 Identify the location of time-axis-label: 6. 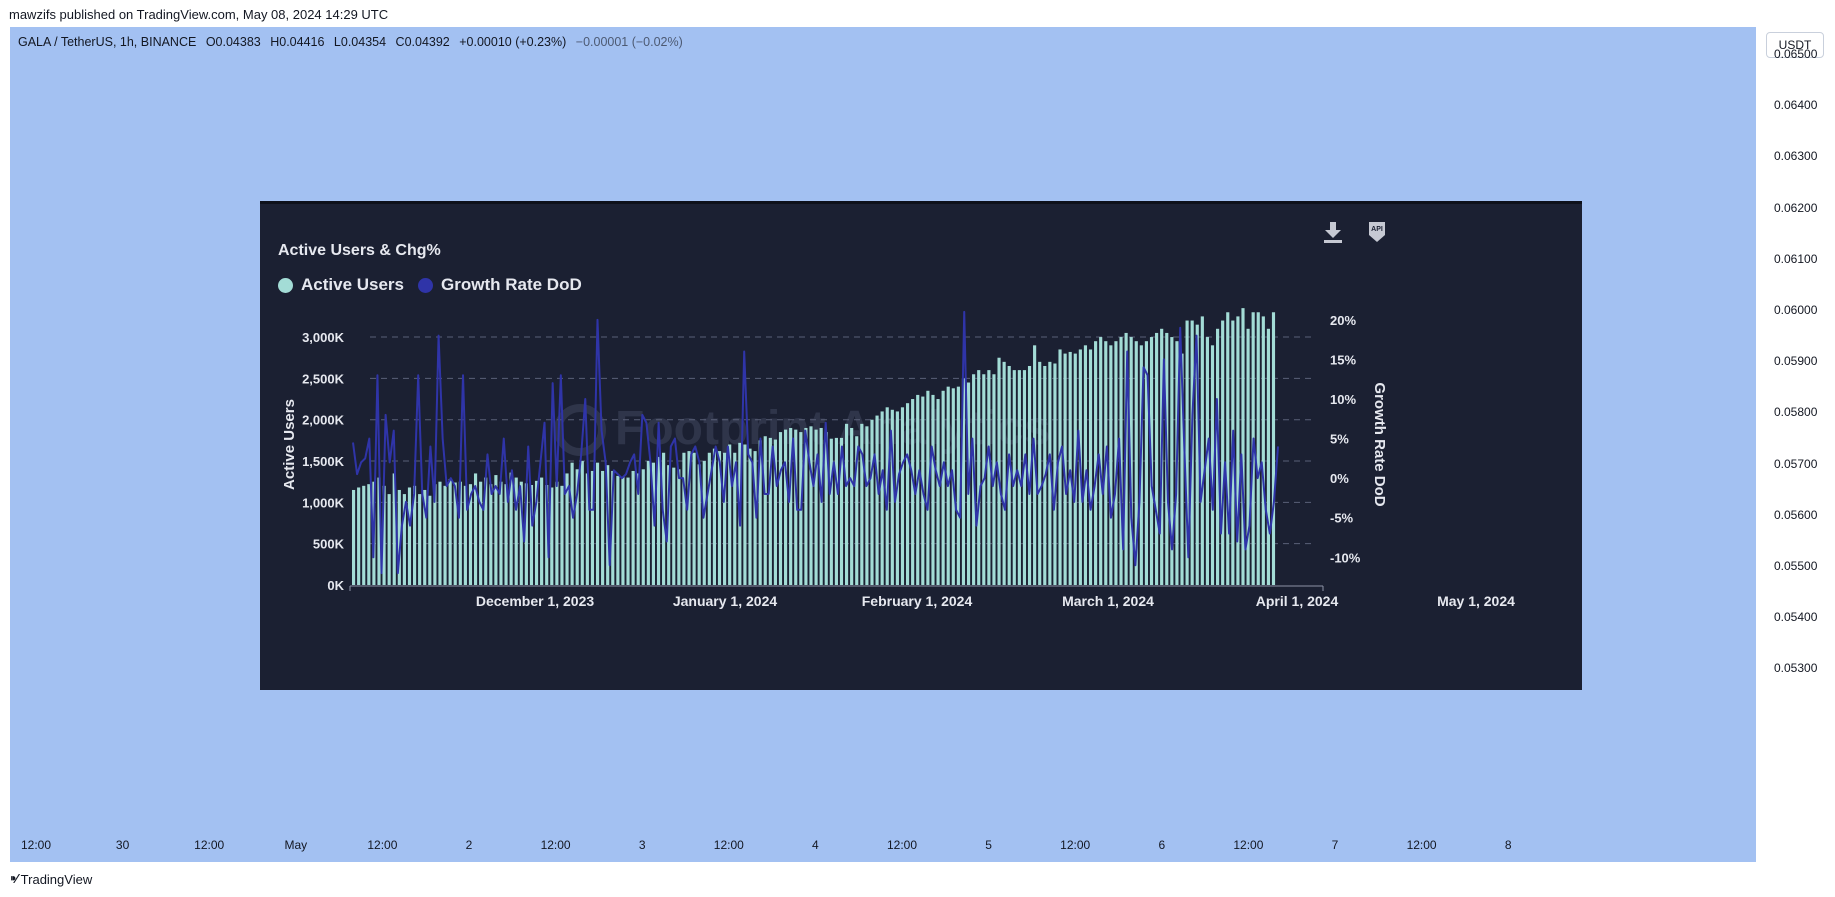
(1162, 845).